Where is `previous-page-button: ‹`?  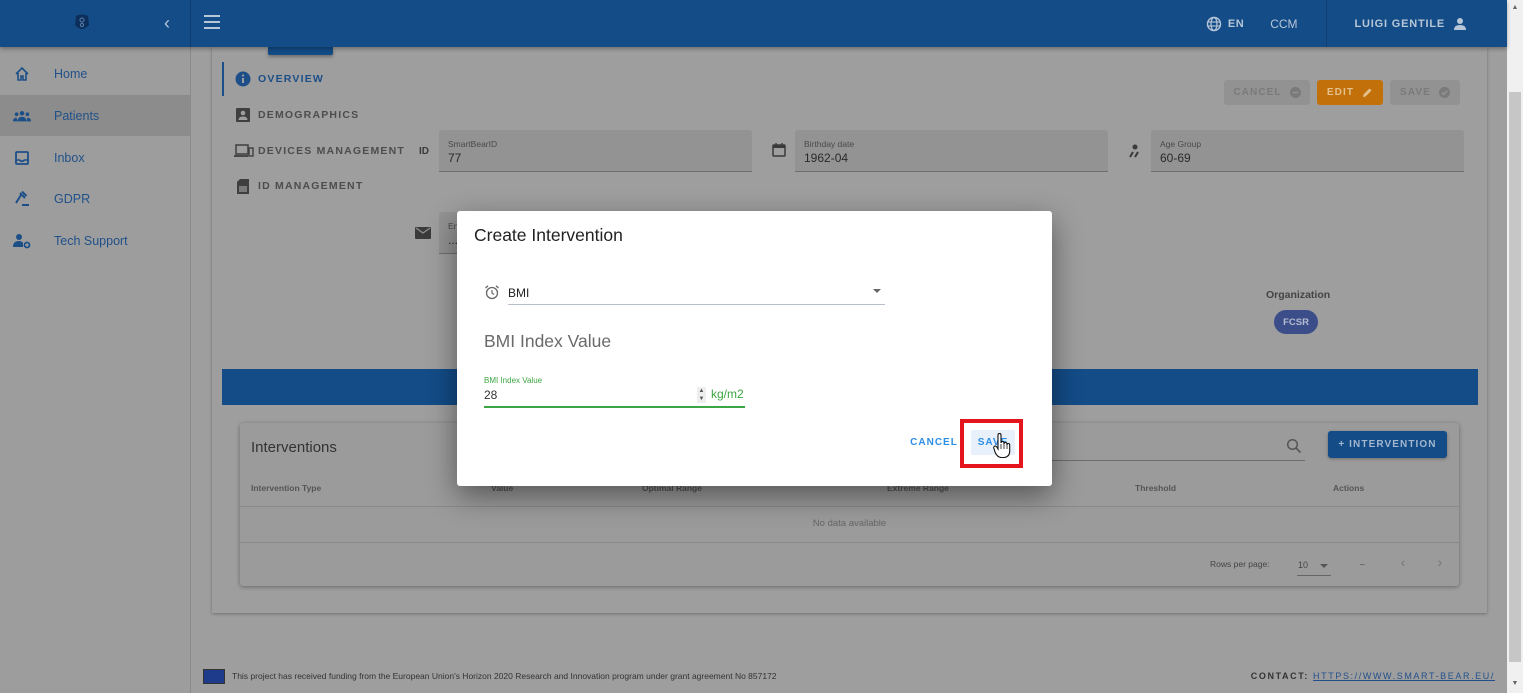
previous-page-button: ‹ is located at coordinates (1403, 563).